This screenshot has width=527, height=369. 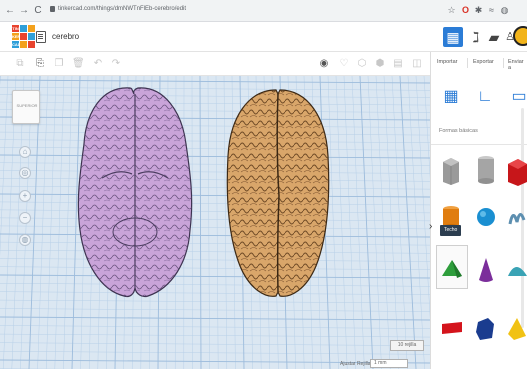 What do you see at coordinates (430, 226) in the screenshot?
I see `panel-collapse-chevron-icon: ›` at bounding box center [430, 226].